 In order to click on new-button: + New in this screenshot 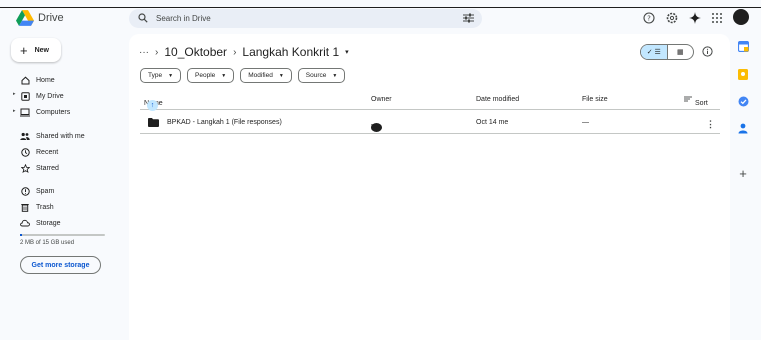, I will do `click(36, 50)`.